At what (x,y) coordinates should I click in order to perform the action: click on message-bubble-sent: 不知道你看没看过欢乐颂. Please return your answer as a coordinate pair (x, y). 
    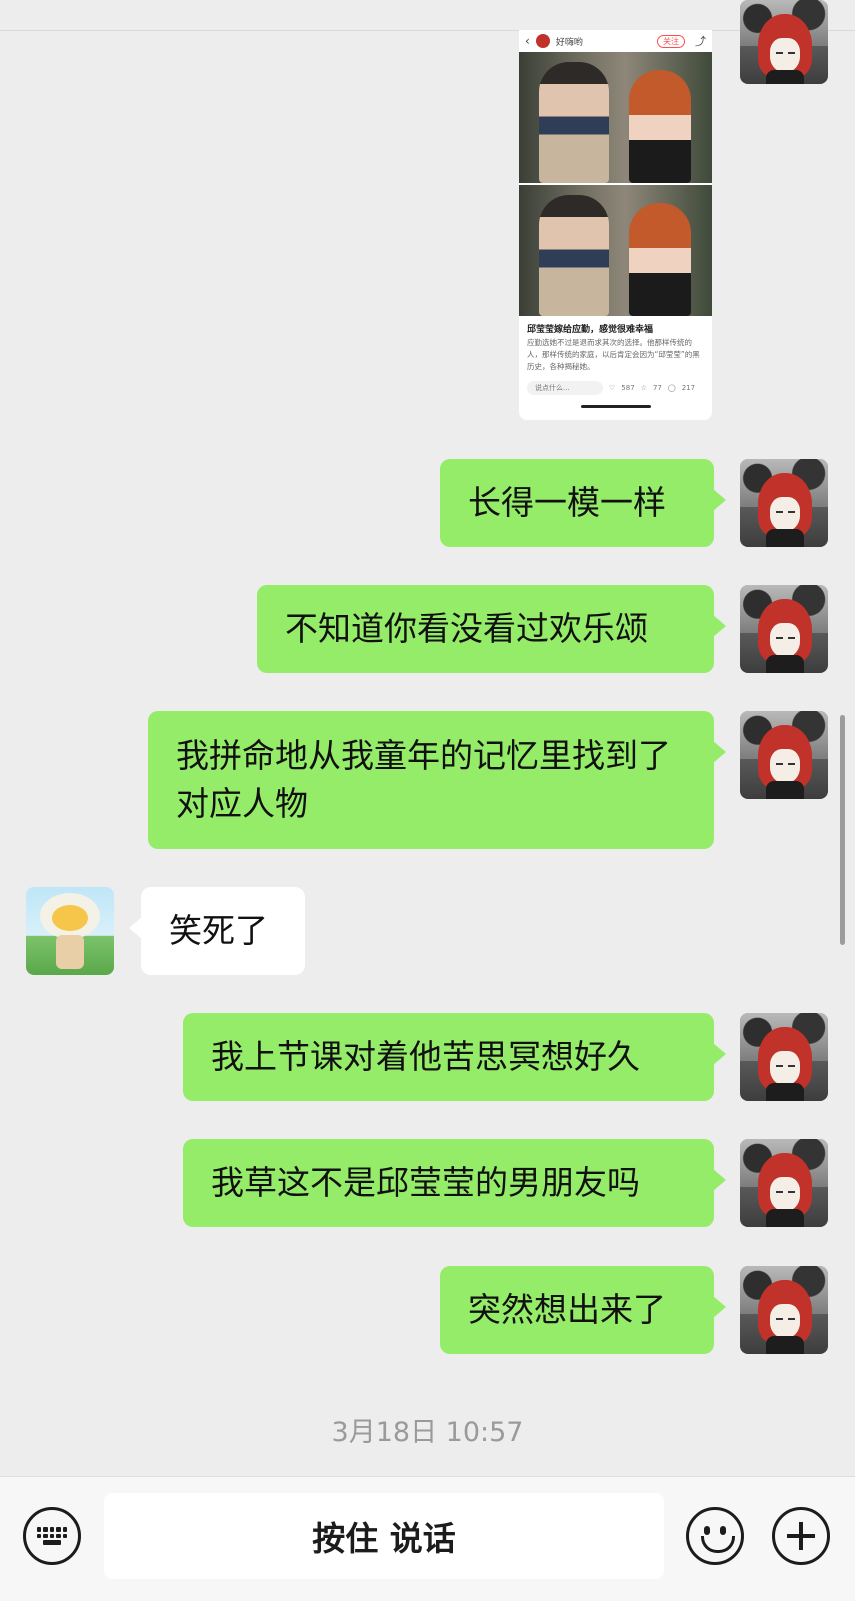
    Looking at the image, I should click on (491, 629).